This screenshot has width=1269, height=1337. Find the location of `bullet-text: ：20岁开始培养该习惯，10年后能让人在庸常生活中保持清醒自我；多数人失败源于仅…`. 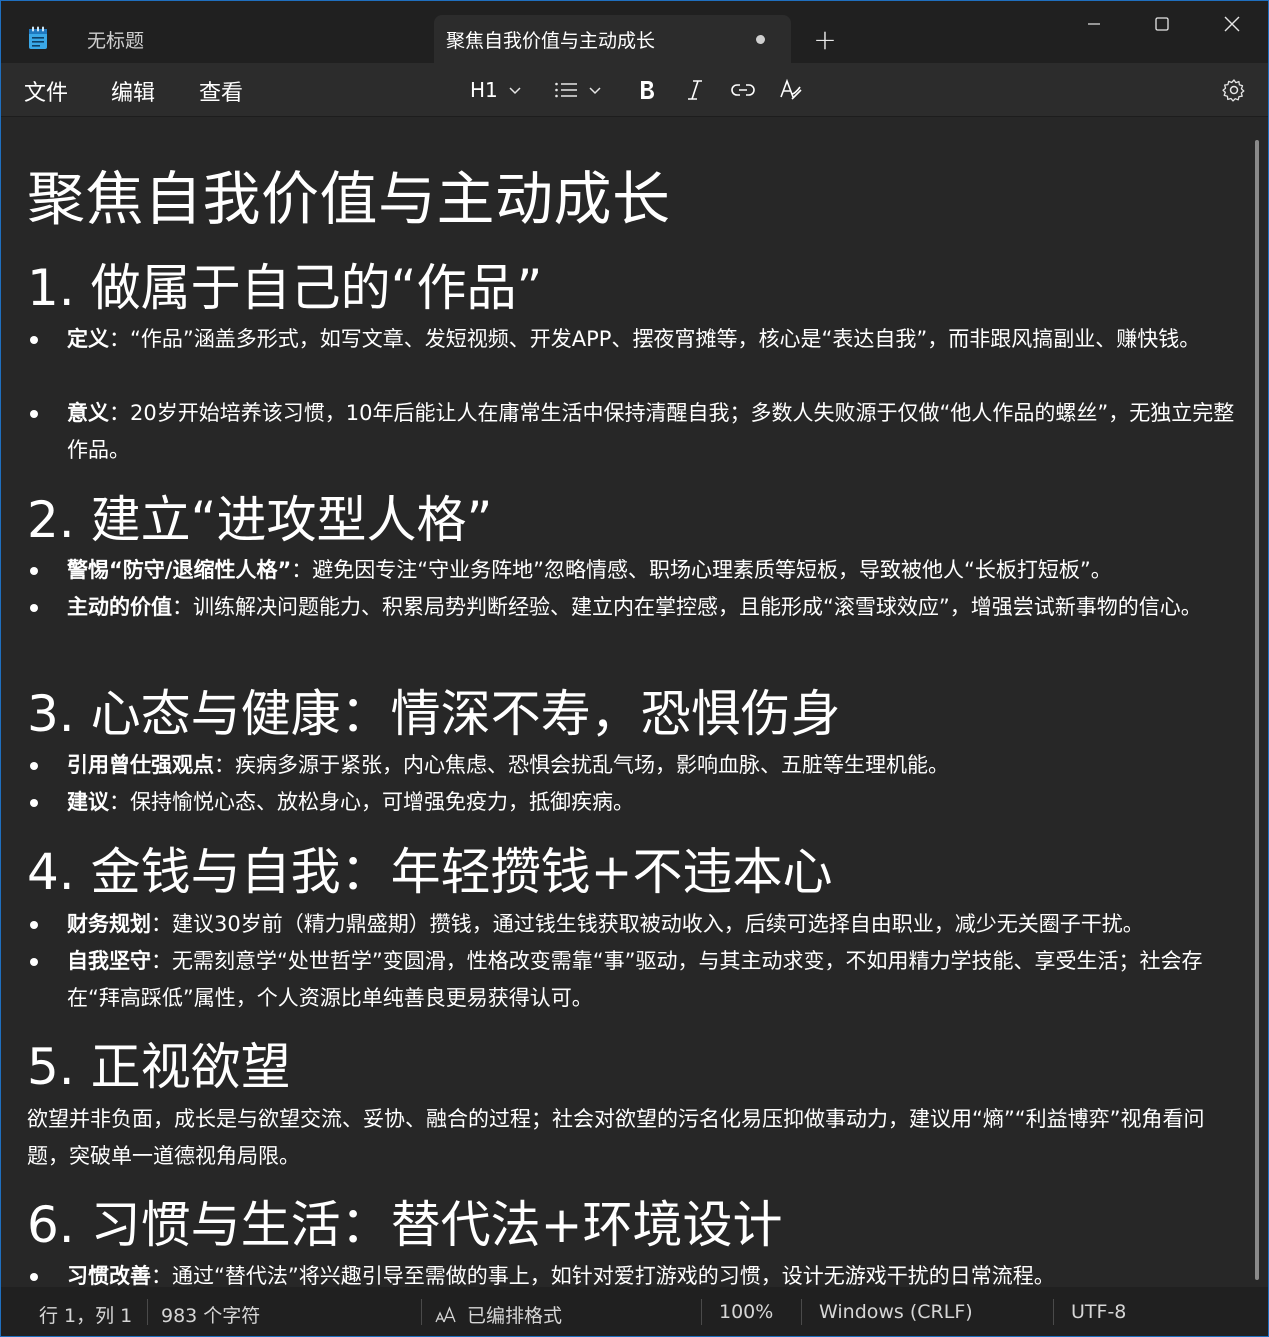

bullet-text: ：20岁开始培养该习惯，10年后能让人在庸常生活中保持清醒自我；多数人失败源于仅… is located at coordinates (651, 431).